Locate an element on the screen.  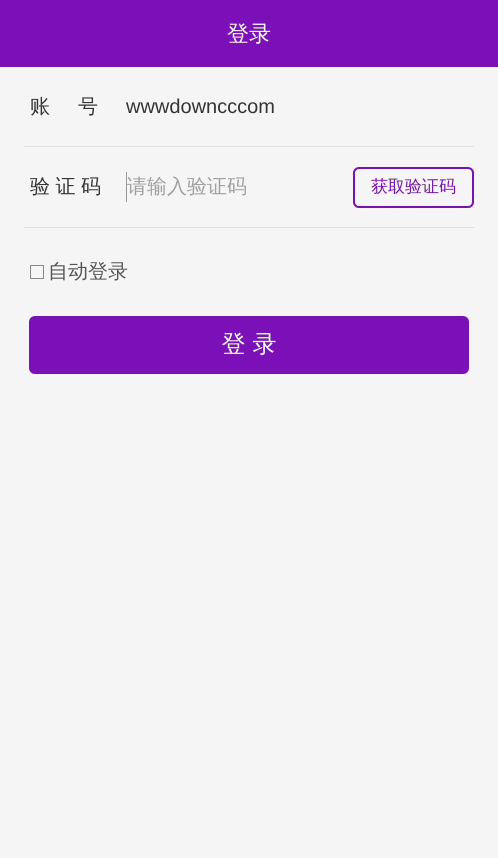
header-title: 登录 is located at coordinates (249, 34).